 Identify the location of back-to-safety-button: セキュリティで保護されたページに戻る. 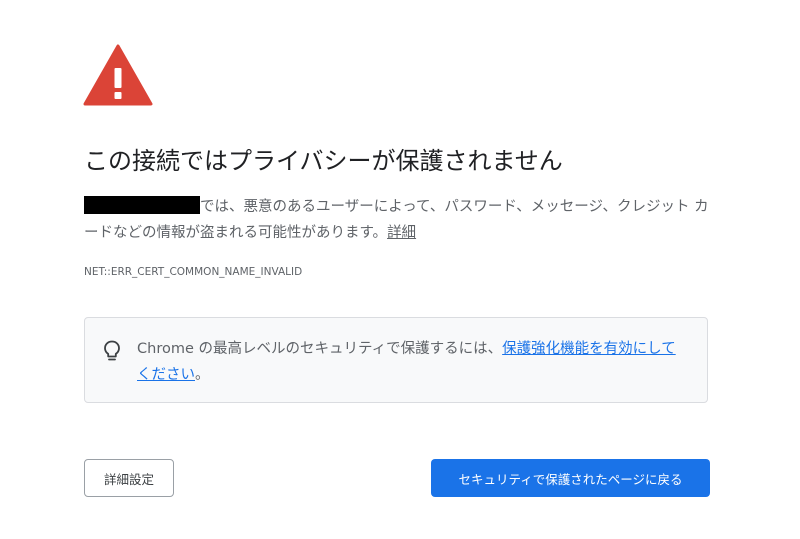
(570, 478).